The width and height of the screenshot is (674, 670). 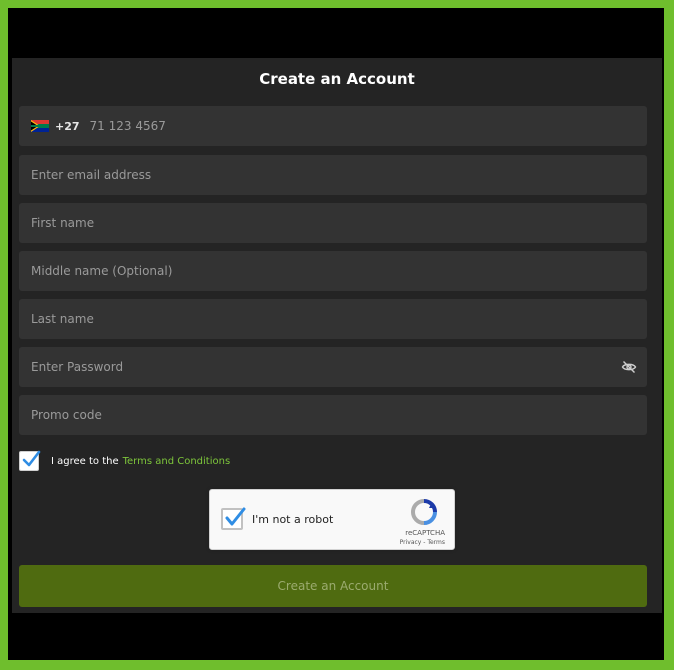 What do you see at coordinates (293, 519) in the screenshot?
I see `recaptcha-label: I'm not a robot` at bounding box center [293, 519].